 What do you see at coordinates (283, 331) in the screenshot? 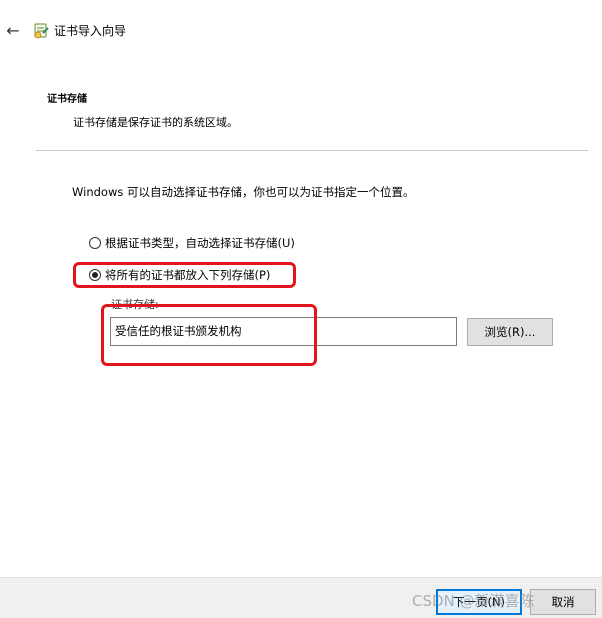
I see `certificate-store-field: 受信任的根证书颁发机构` at bounding box center [283, 331].